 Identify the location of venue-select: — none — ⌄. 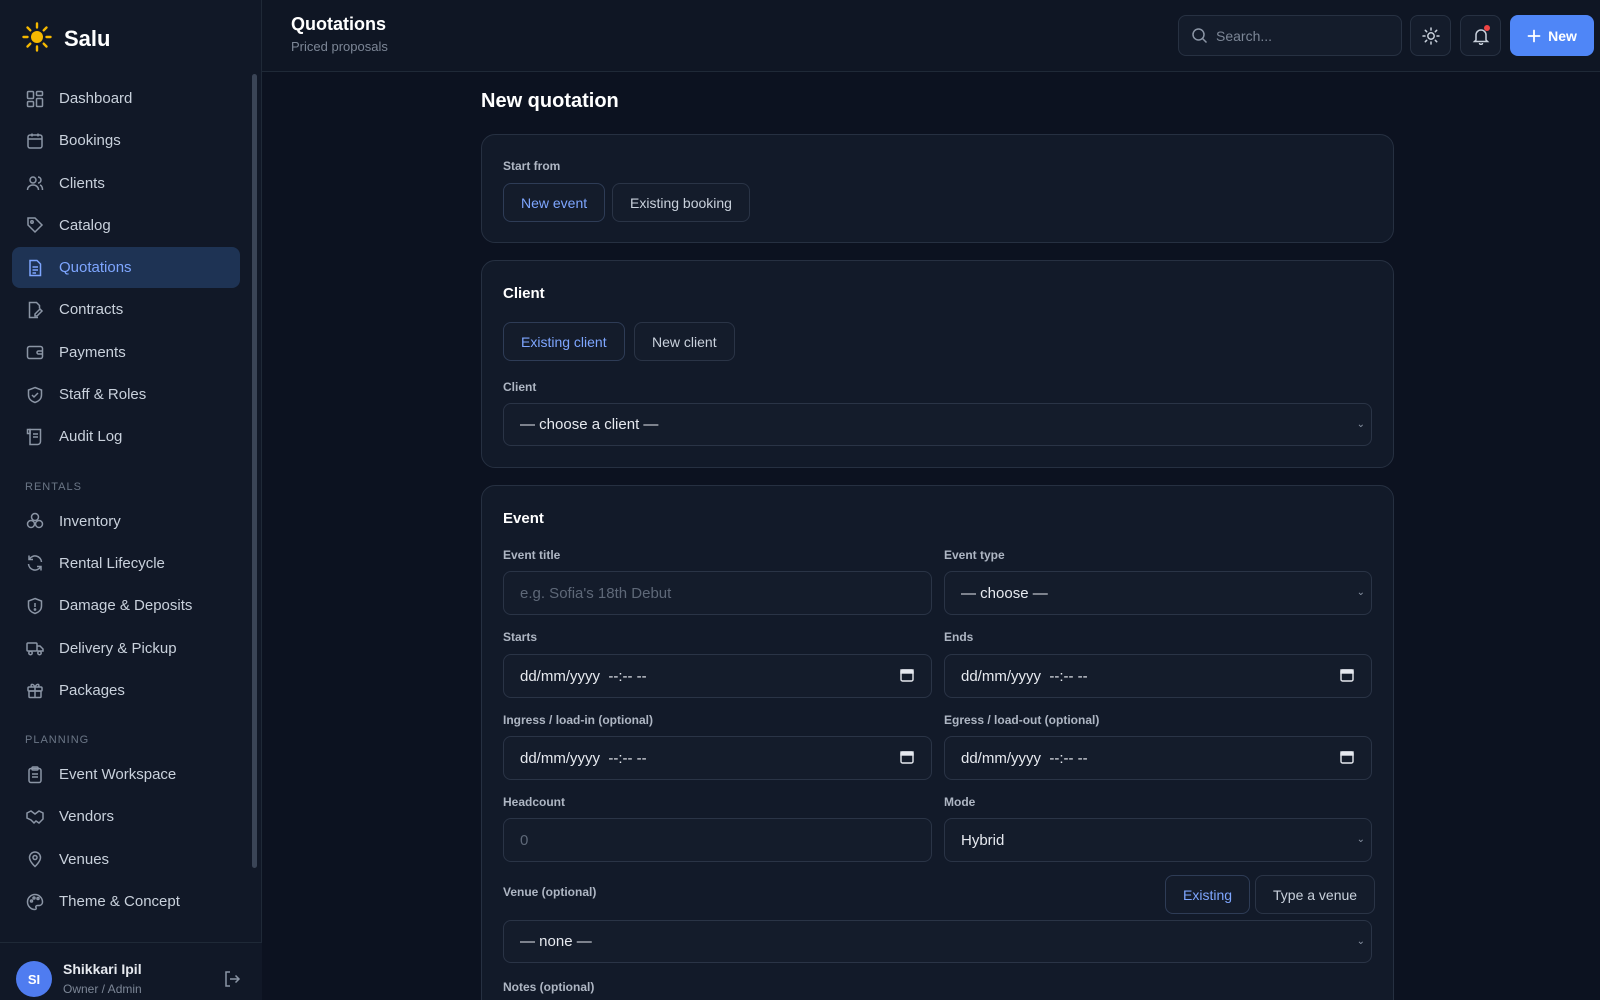
(937, 941).